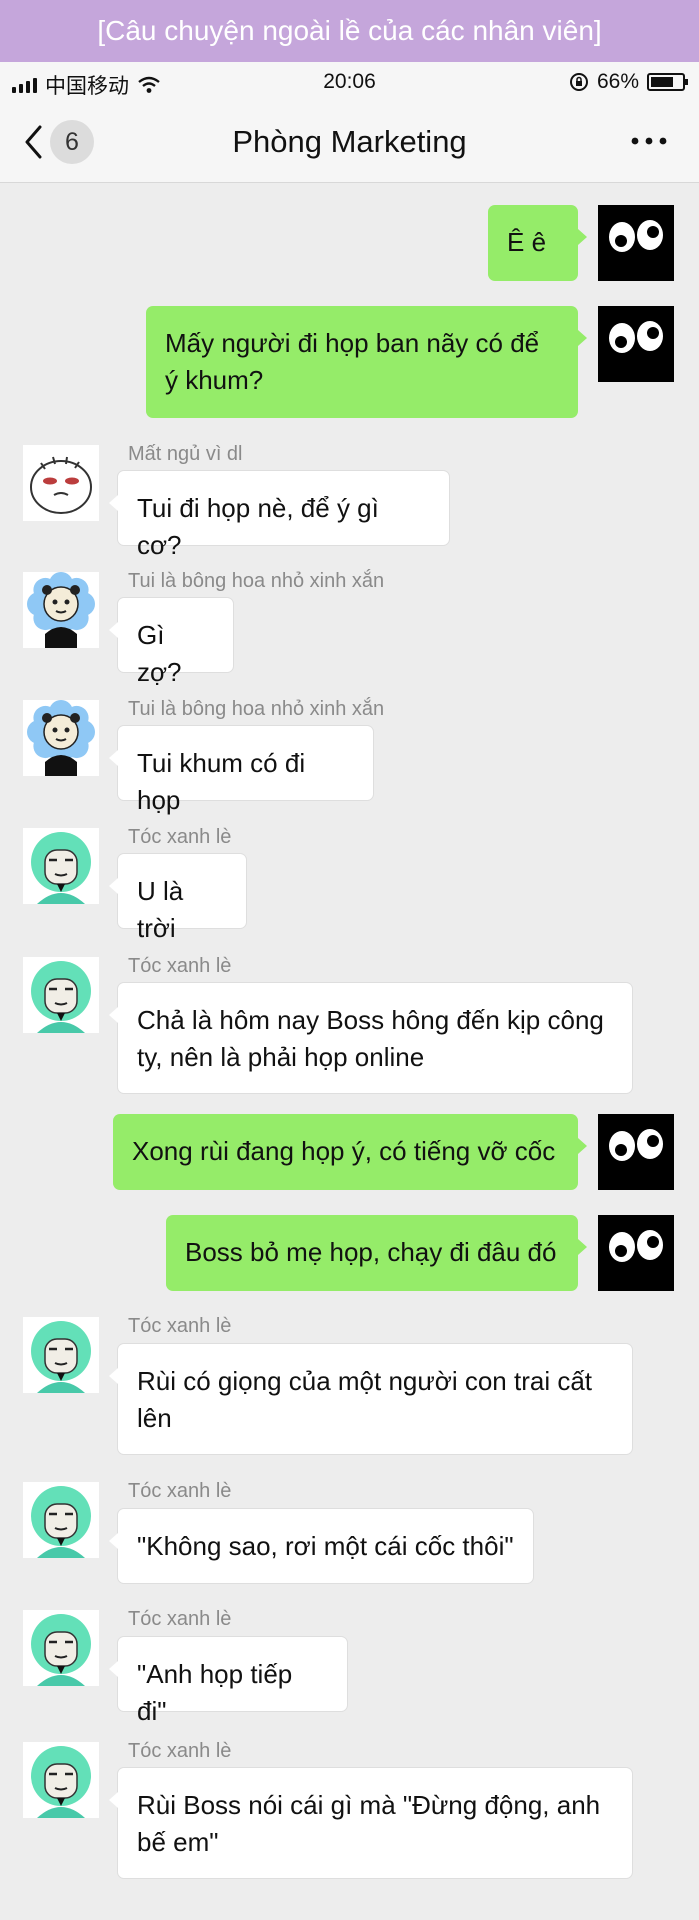 The width and height of the screenshot is (699, 1920). Describe the element at coordinates (185, 454) in the screenshot. I see `sender-name: Mất ngủ vì dl` at that location.